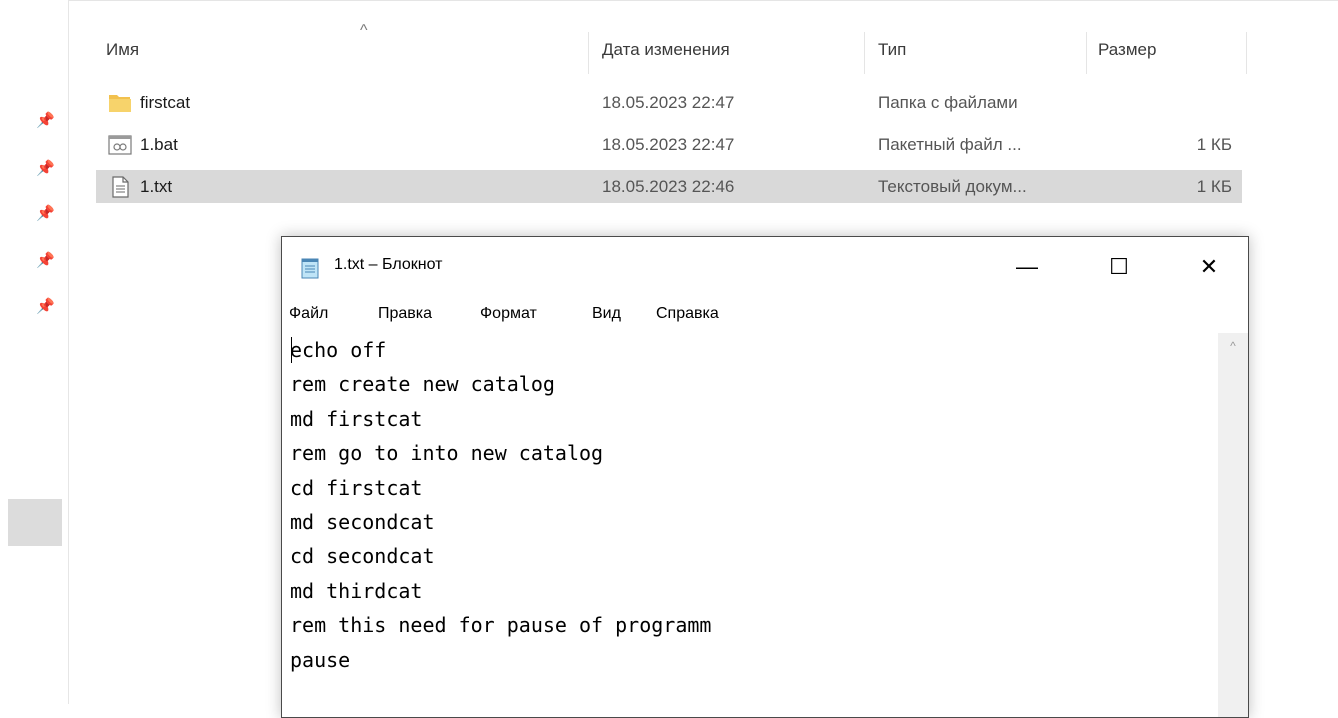  What do you see at coordinates (364, 31) in the screenshot?
I see `chevron-up-icon: ^` at bounding box center [364, 31].